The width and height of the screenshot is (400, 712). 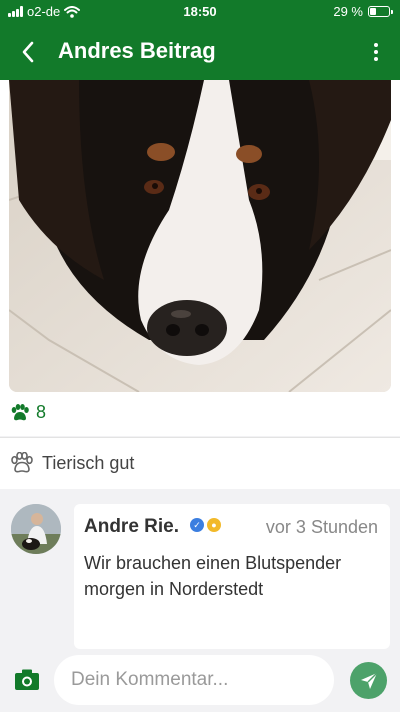 I want to click on battery-percent: 29 %, so click(x=348, y=11).